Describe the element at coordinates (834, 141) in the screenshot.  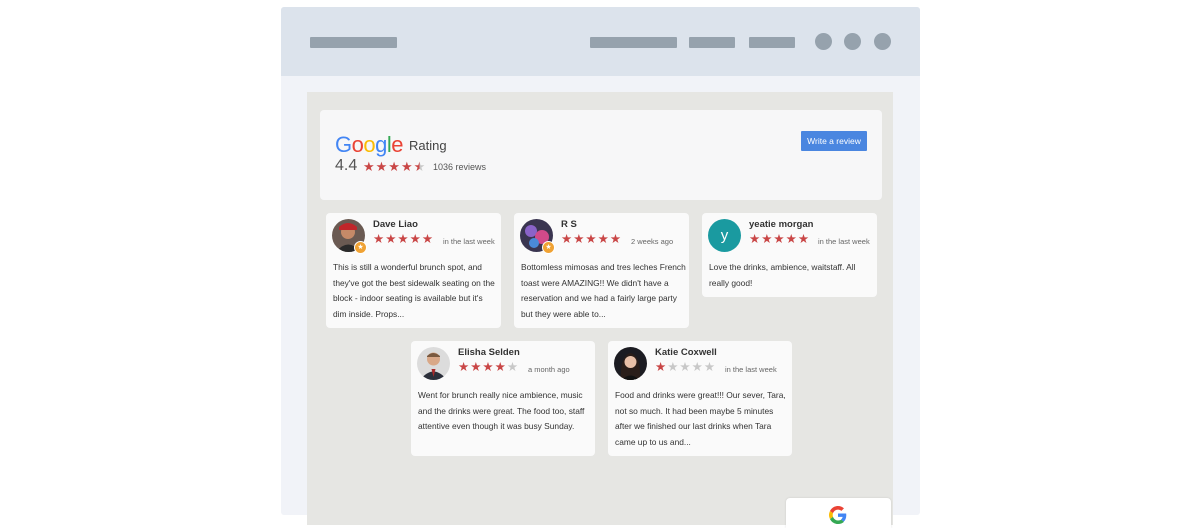
I see `write-review-button: Write a review` at that location.